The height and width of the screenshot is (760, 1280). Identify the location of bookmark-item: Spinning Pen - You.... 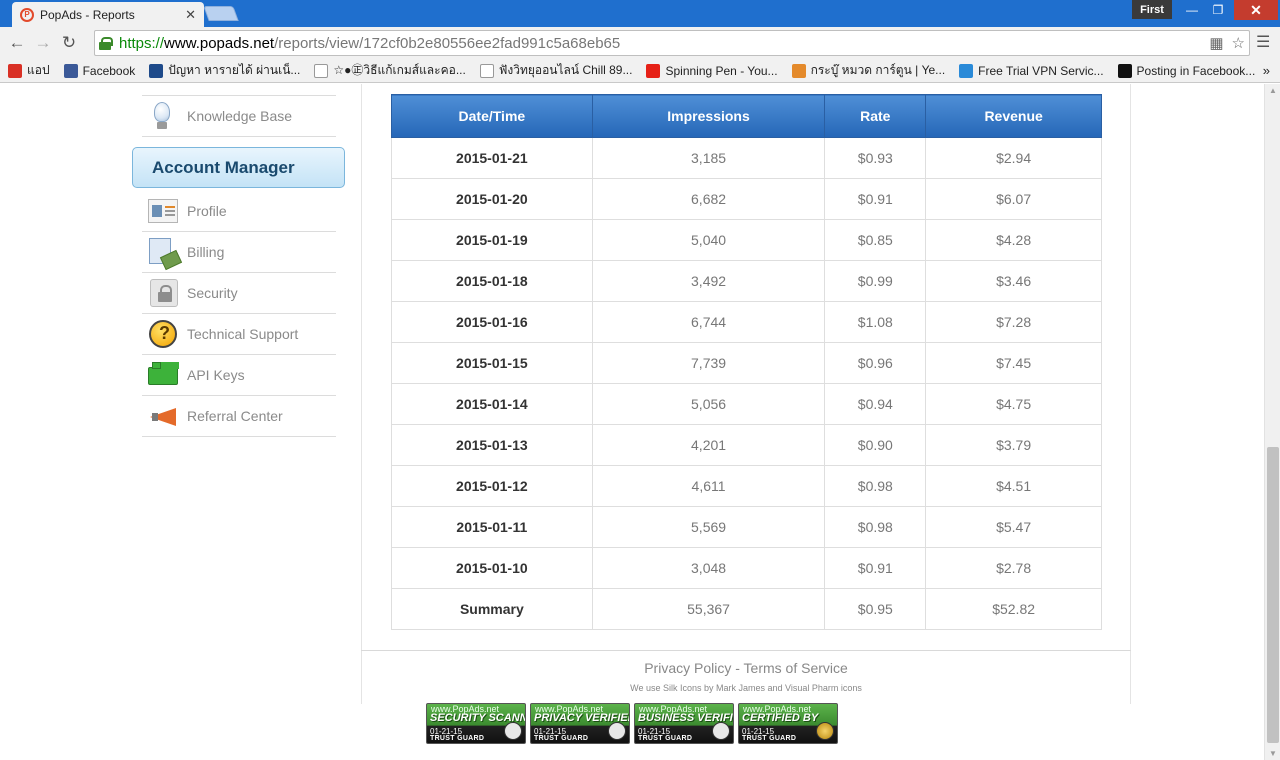
(712, 70).